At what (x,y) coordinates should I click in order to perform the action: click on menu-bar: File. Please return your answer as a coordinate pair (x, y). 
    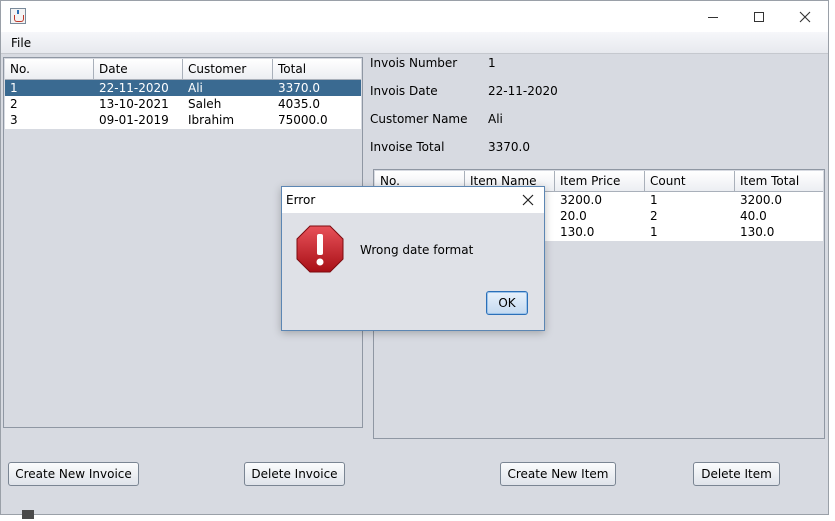
    Looking at the image, I should click on (414, 43).